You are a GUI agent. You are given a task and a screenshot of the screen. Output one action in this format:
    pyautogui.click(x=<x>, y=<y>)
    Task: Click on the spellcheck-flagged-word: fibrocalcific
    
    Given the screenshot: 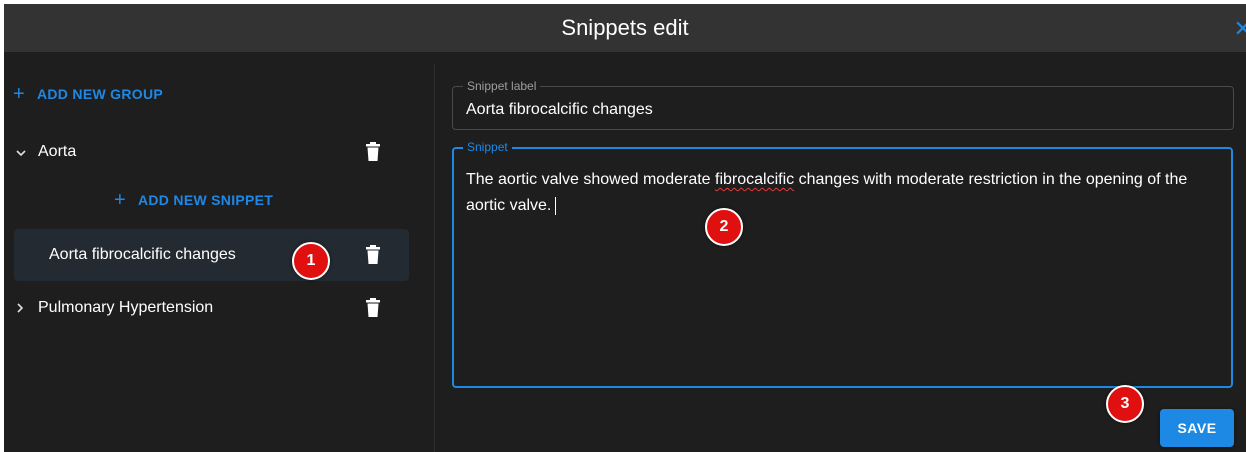 What is the action you would take?
    pyautogui.click(x=755, y=179)
    